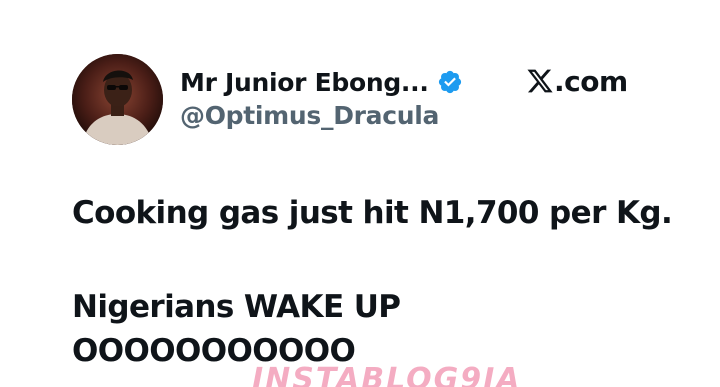 The width and height of the screenshot is (720, 387). Describe the element at coordinates (236, 307) in the screenshot. I see `post-text-line-2: Nigerians WAKE UP` at that location.